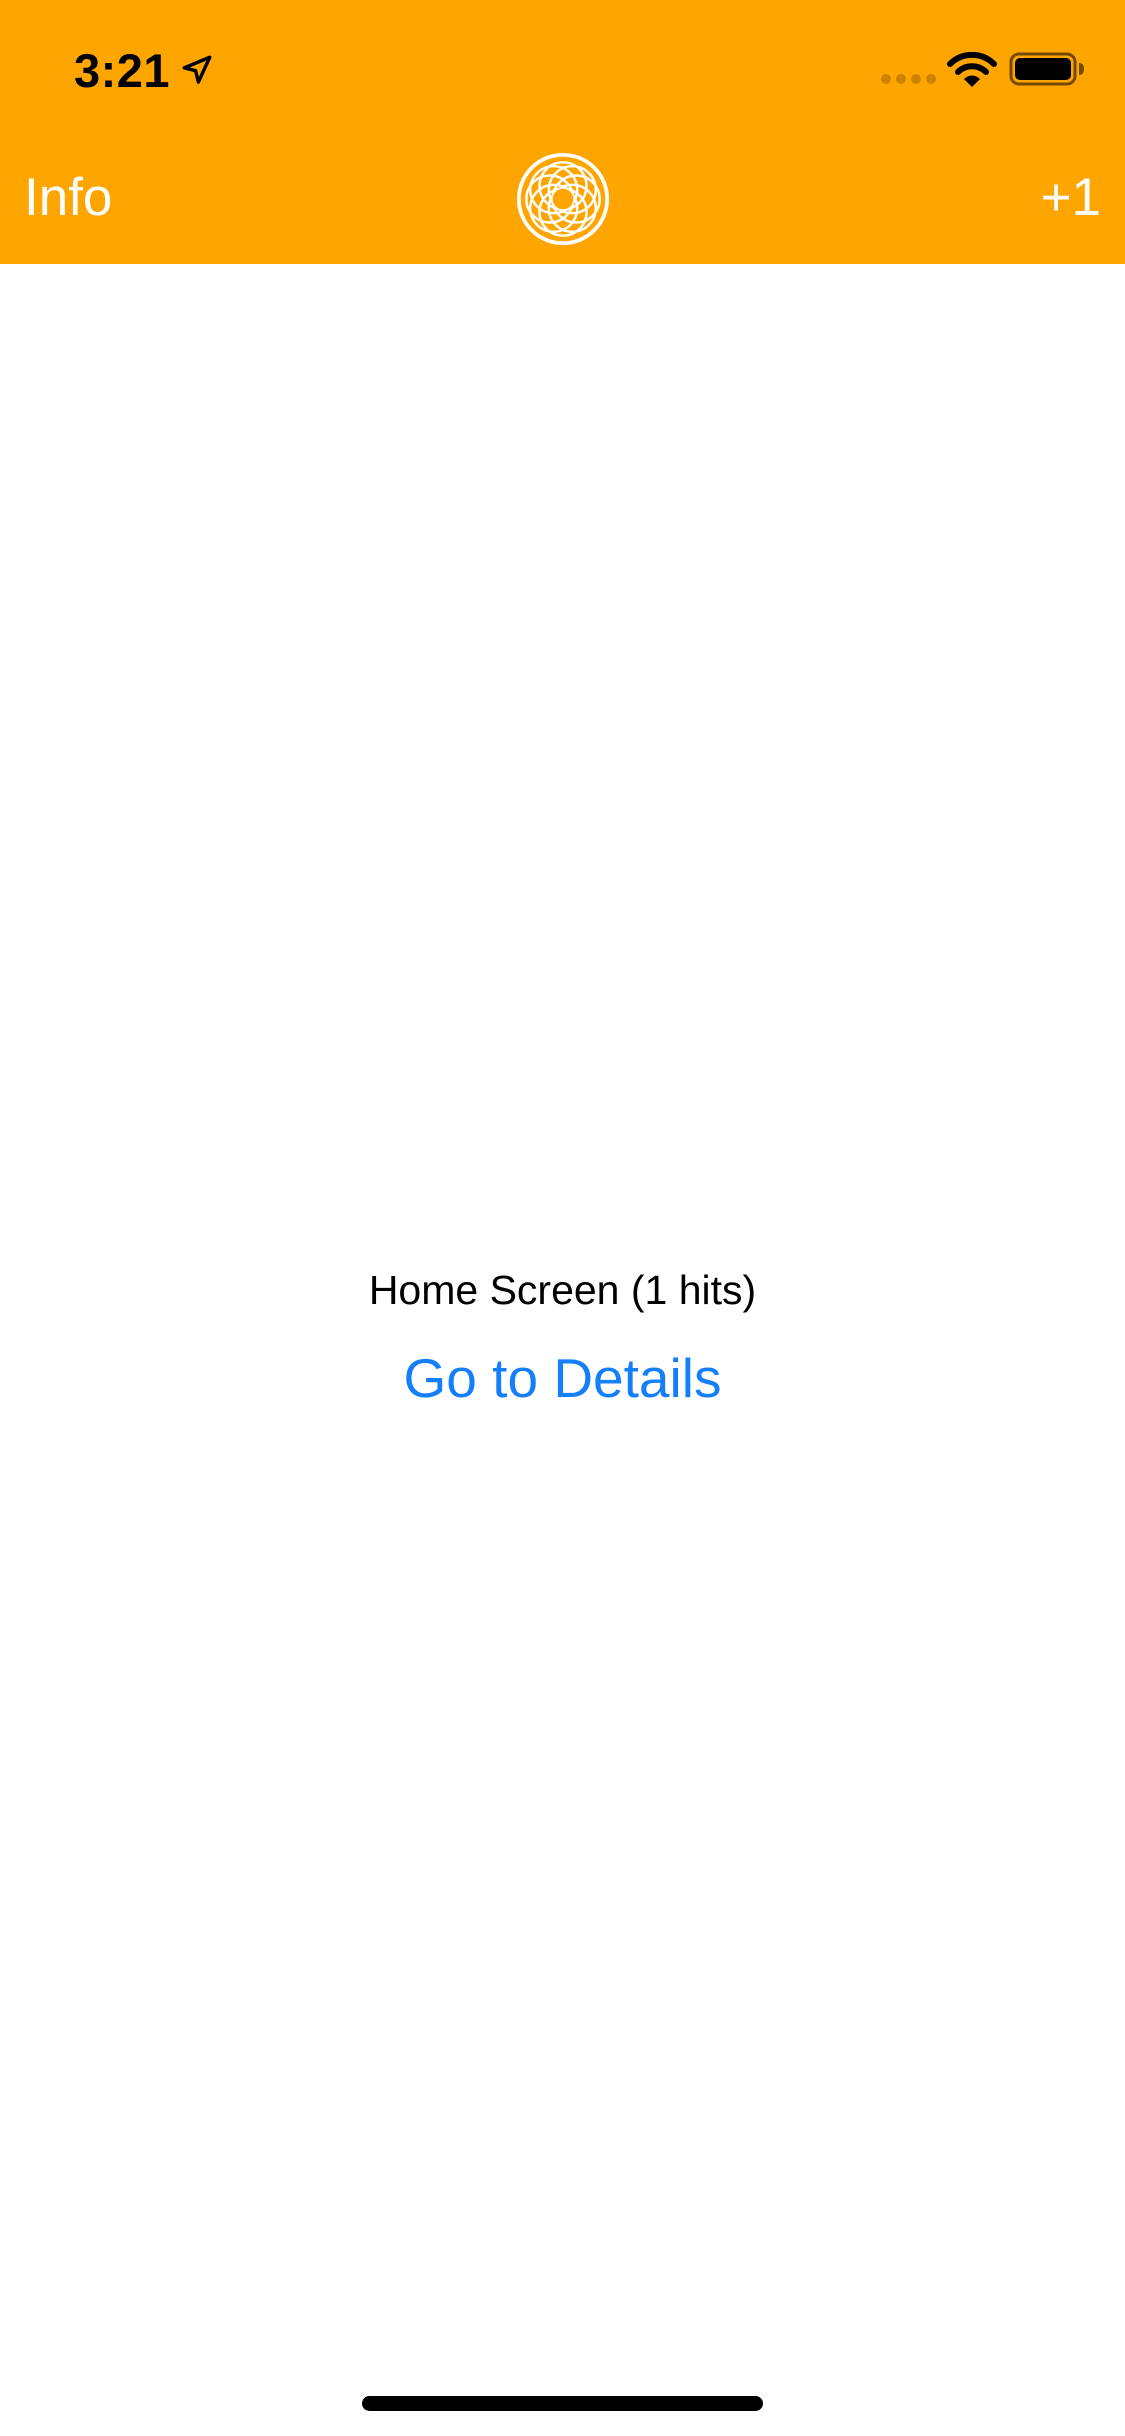 The image size is (1125, 2436). Describe the element at coordinates (197, 69) in the screenshot. I see `location-arrow-icon` at that location.